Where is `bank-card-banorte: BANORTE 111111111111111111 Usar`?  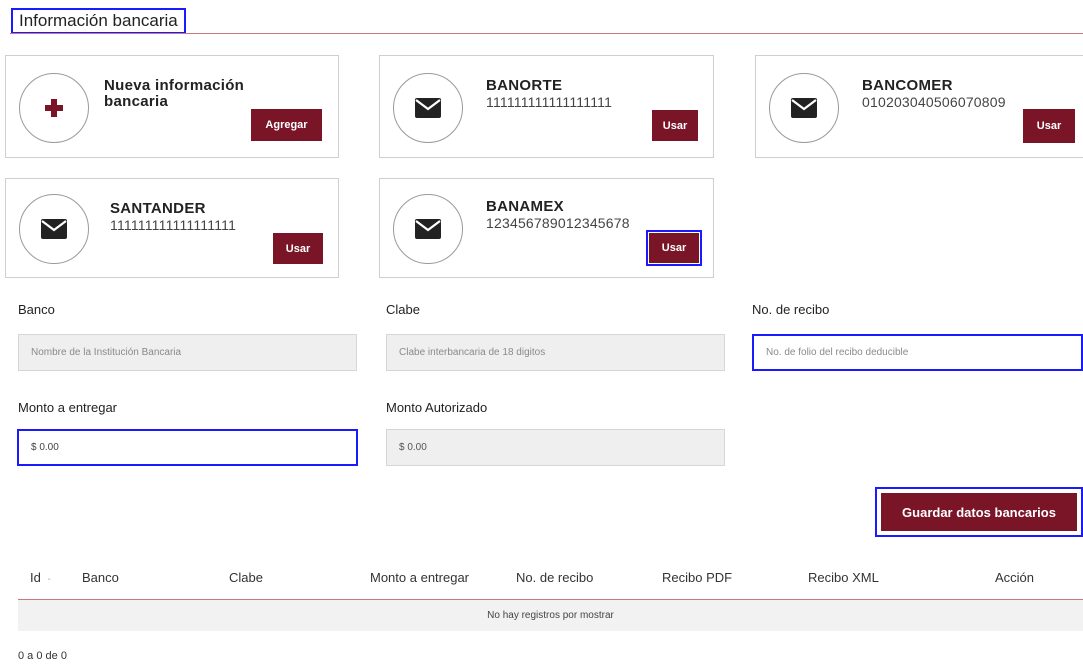
bank-card-banorte: BANORTE 111111111111111111 Usar is located at coordinates (546, 106).